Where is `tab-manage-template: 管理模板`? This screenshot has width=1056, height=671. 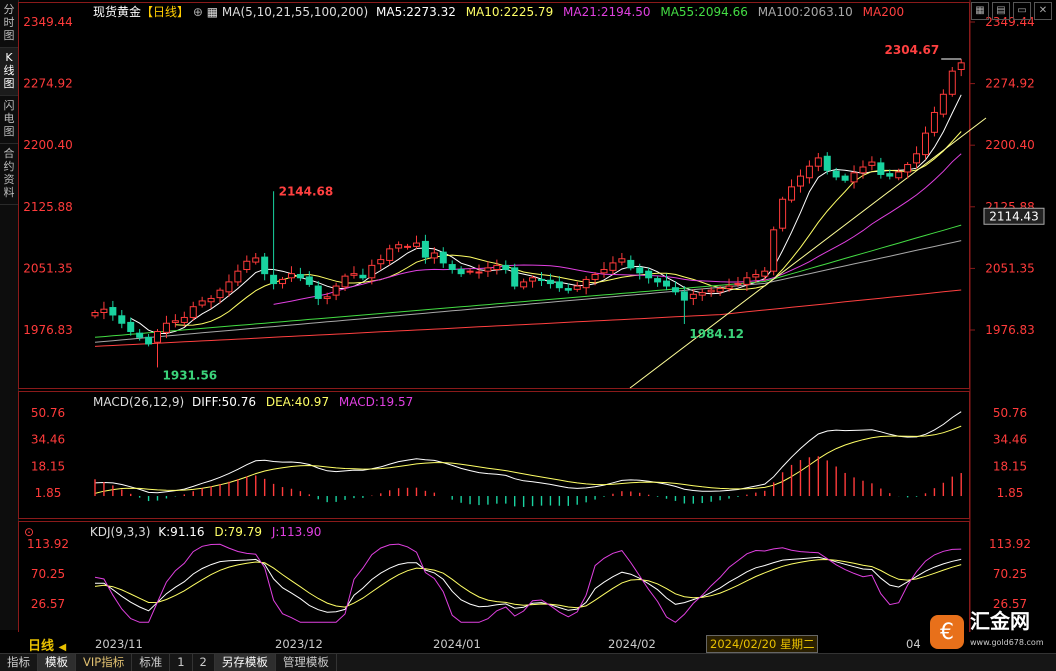 tab-manage-template: 管理模板 is located at coordinates (306, 662).